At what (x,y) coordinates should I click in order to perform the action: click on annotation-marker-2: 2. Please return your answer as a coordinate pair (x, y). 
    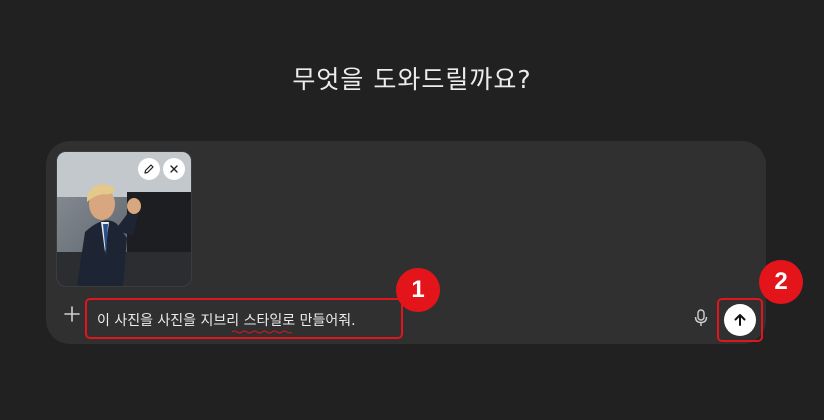
    Looking at the image, I should click on (781, 282).